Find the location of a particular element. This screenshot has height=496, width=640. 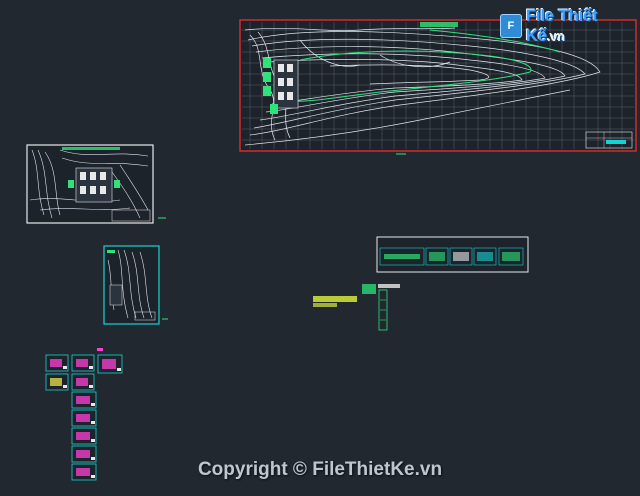

elevation-sheets-group is located at coordinates (452, 254).